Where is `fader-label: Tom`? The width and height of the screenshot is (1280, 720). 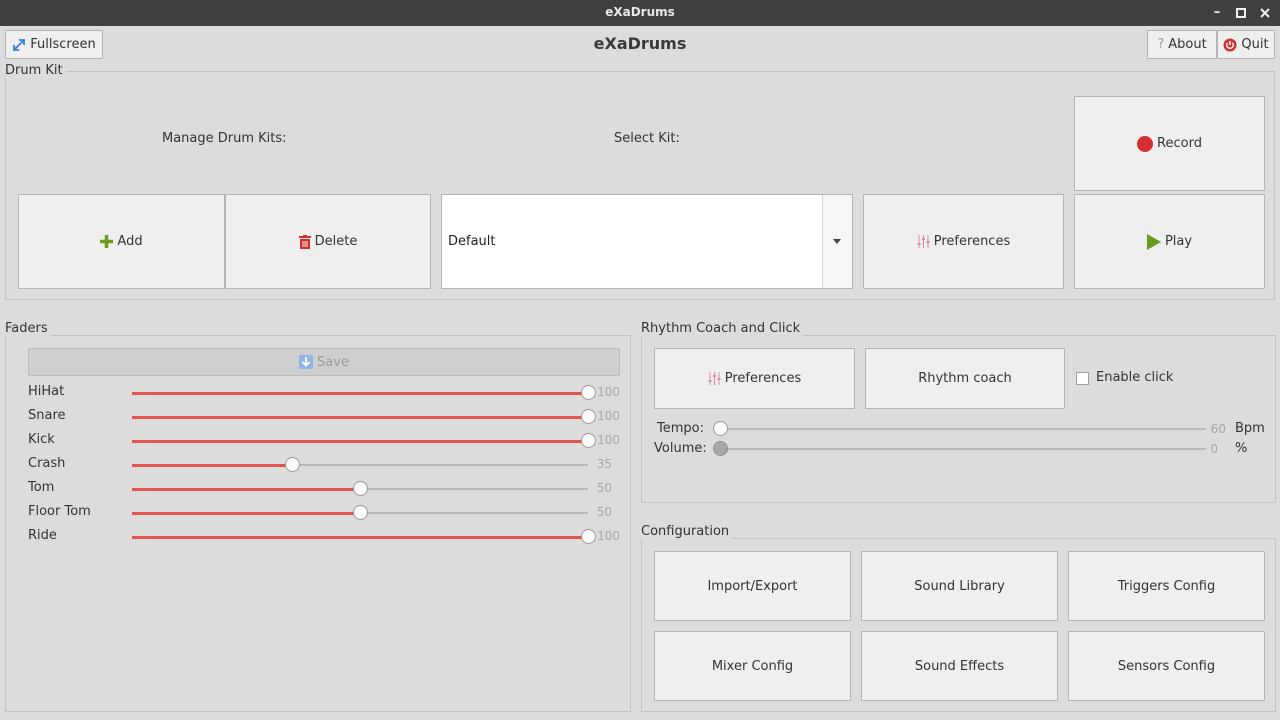
fader-label: Tom is located at coordinates (41, 487).